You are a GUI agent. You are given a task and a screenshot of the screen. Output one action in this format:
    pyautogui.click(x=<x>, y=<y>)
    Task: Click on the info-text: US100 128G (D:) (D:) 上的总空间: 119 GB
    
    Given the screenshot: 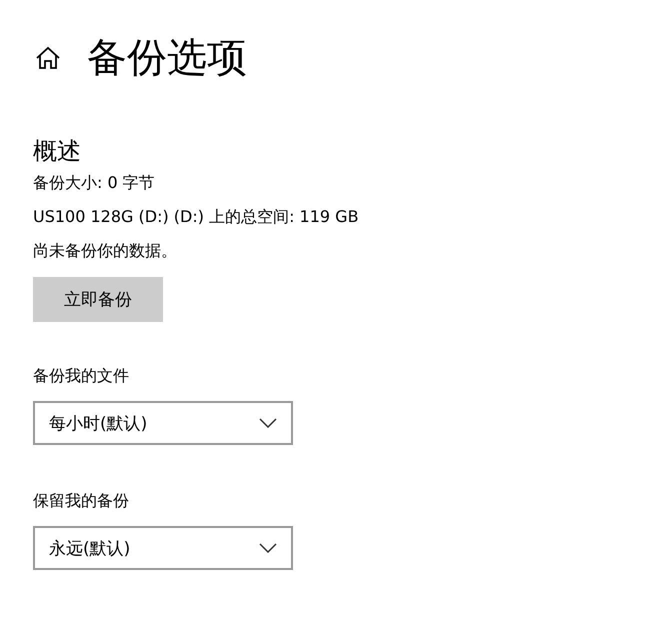 What is the action you would take?
    pyautogui.click(x=196, y=217)
    